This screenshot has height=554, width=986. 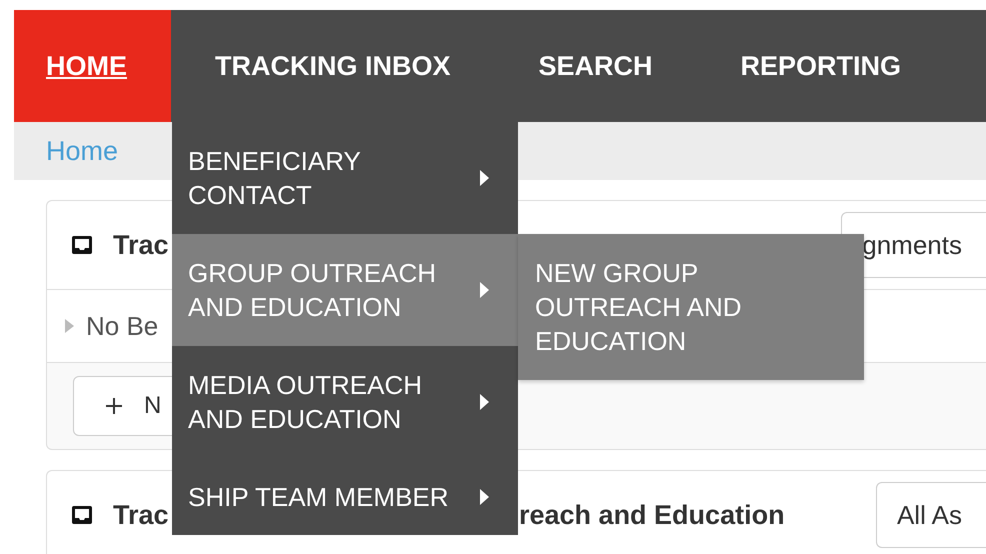 What do you see at coordinates (931, 515) in the screenshot?
I see `filter-dropdown: All As` at bounding box center [931, 515].